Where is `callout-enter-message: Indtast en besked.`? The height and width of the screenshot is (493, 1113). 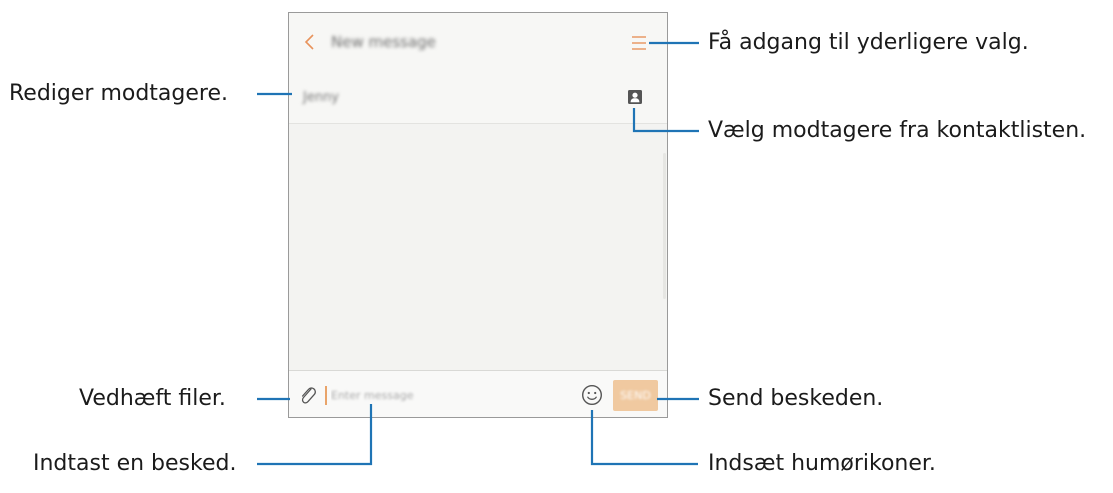
callout-enter-message: Indtast en besked. is located at coordinates (135, 463).